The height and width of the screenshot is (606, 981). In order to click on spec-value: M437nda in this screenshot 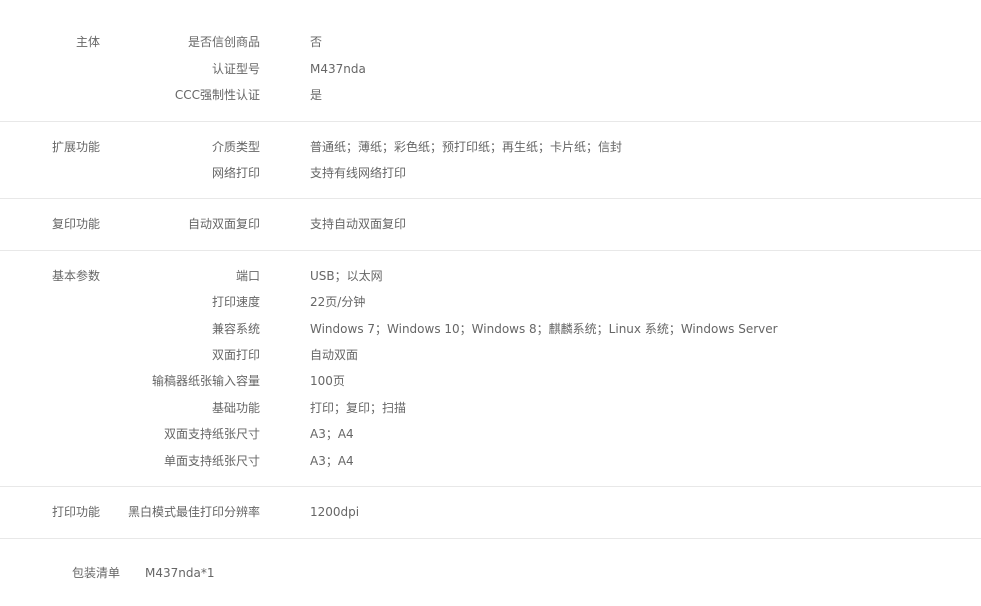, I will do `click(338, 69)`.